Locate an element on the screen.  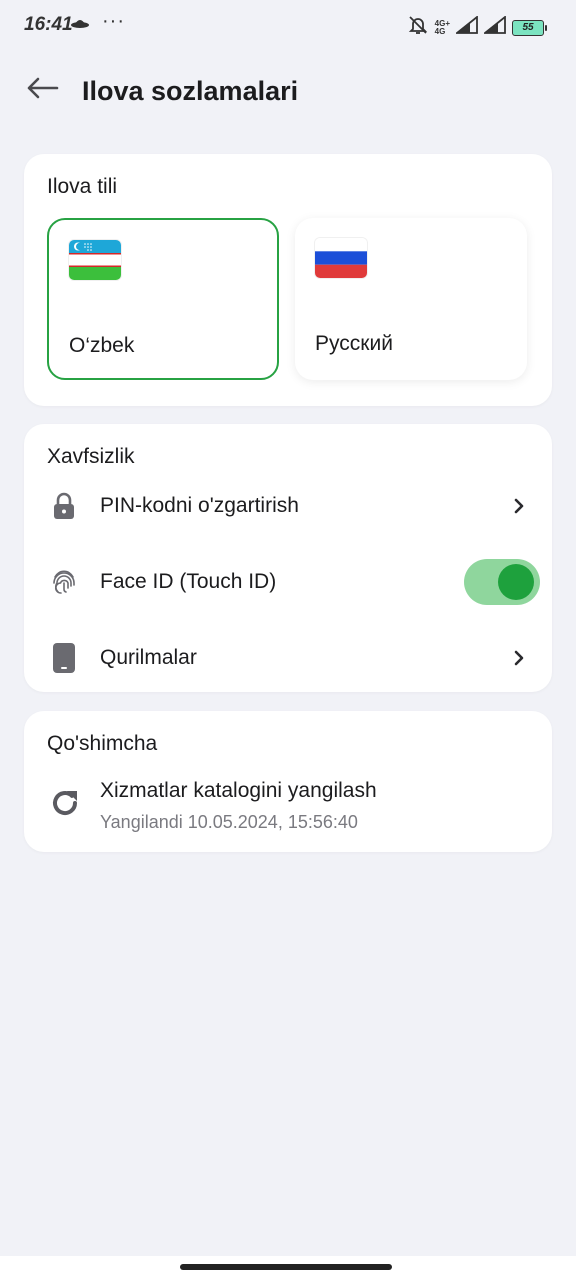
app-header: Ilova sozlamalari is located at coordinates (288, 92).